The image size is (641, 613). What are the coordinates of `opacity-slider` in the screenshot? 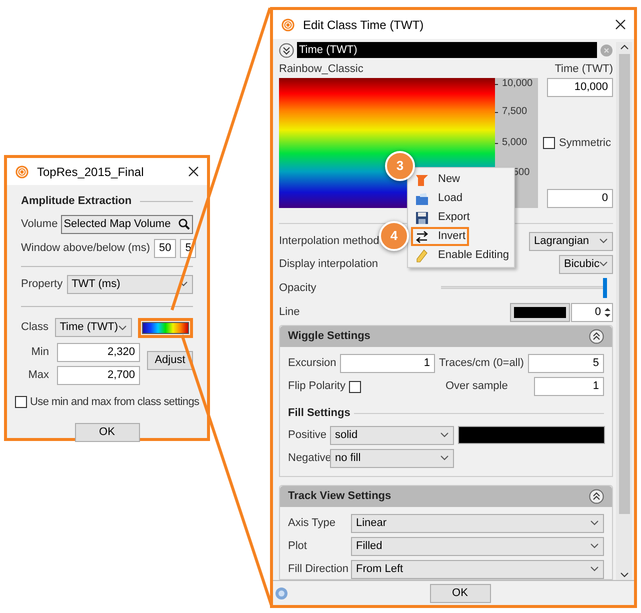 It's located at (523, 288).